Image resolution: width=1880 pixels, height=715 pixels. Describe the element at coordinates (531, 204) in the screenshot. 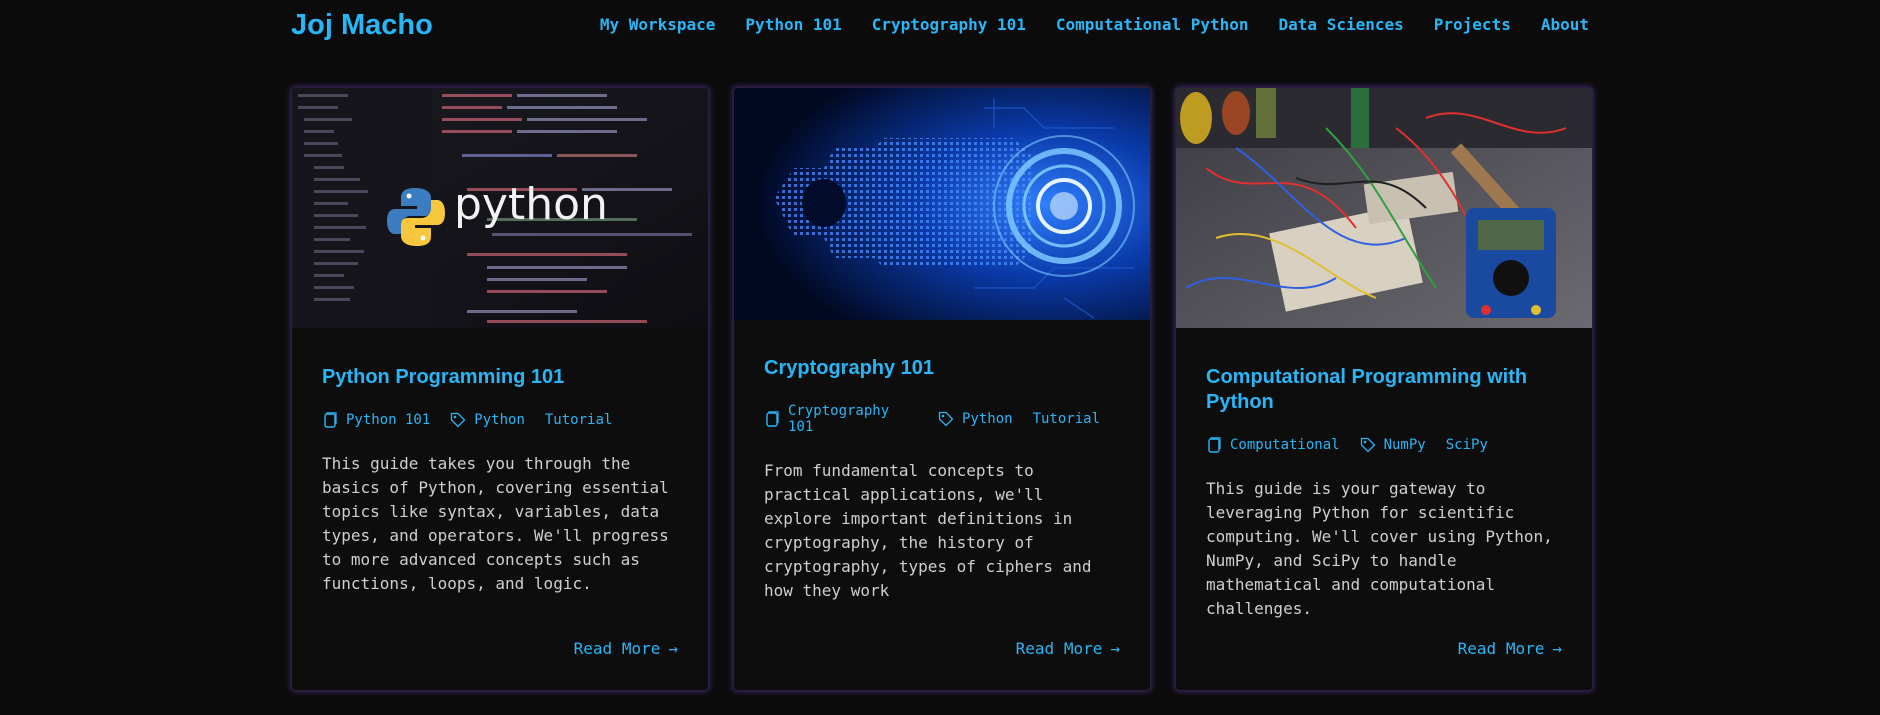

I see `svg-text: python` at that location.